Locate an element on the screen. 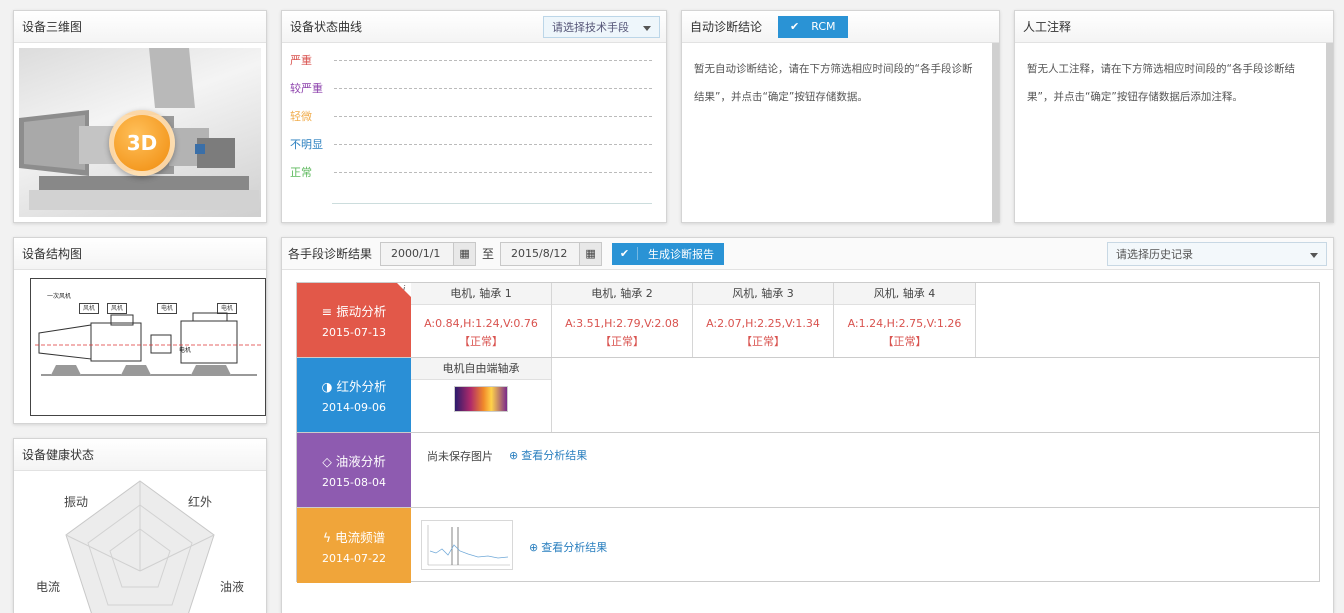 This screenshot has height=613, width=1344. bearing-cell: 风机, 轴承 3 A:2.07,H:2.25,V:1.34 【正常】 is located at coordinates (763, 320).